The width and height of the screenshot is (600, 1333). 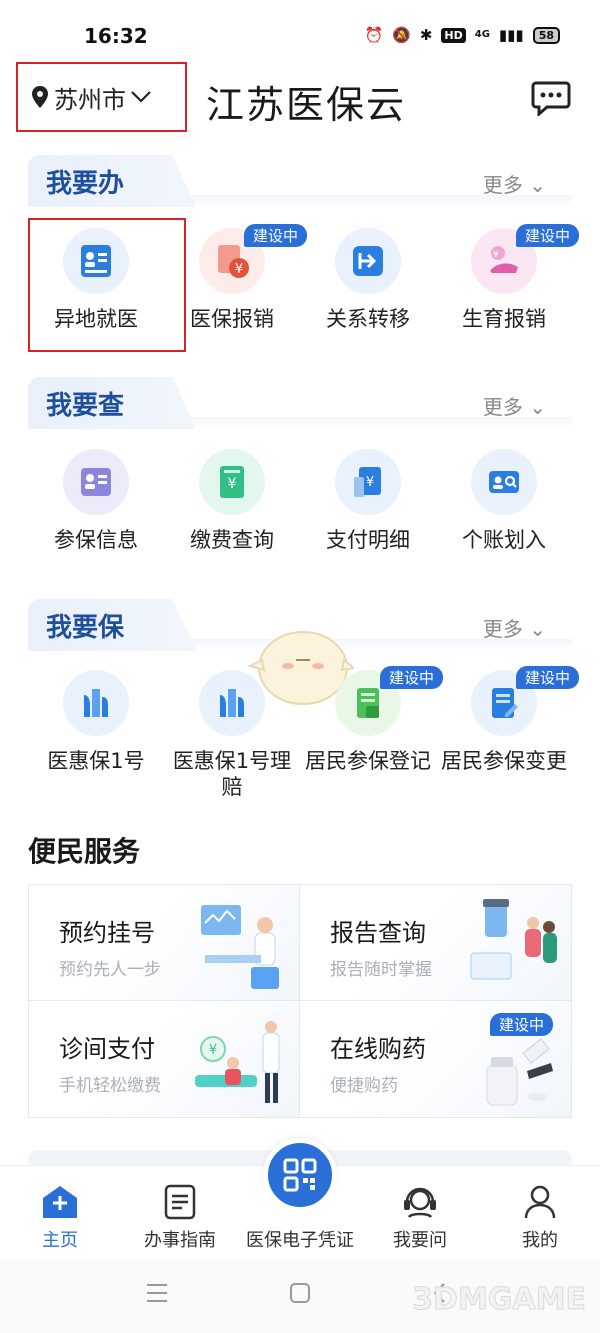 I want to click on section-cha-grid: 参保信息 ¥ 缴费查询 ¥ 支付明细 个账划入, so click(x=300, y=501).